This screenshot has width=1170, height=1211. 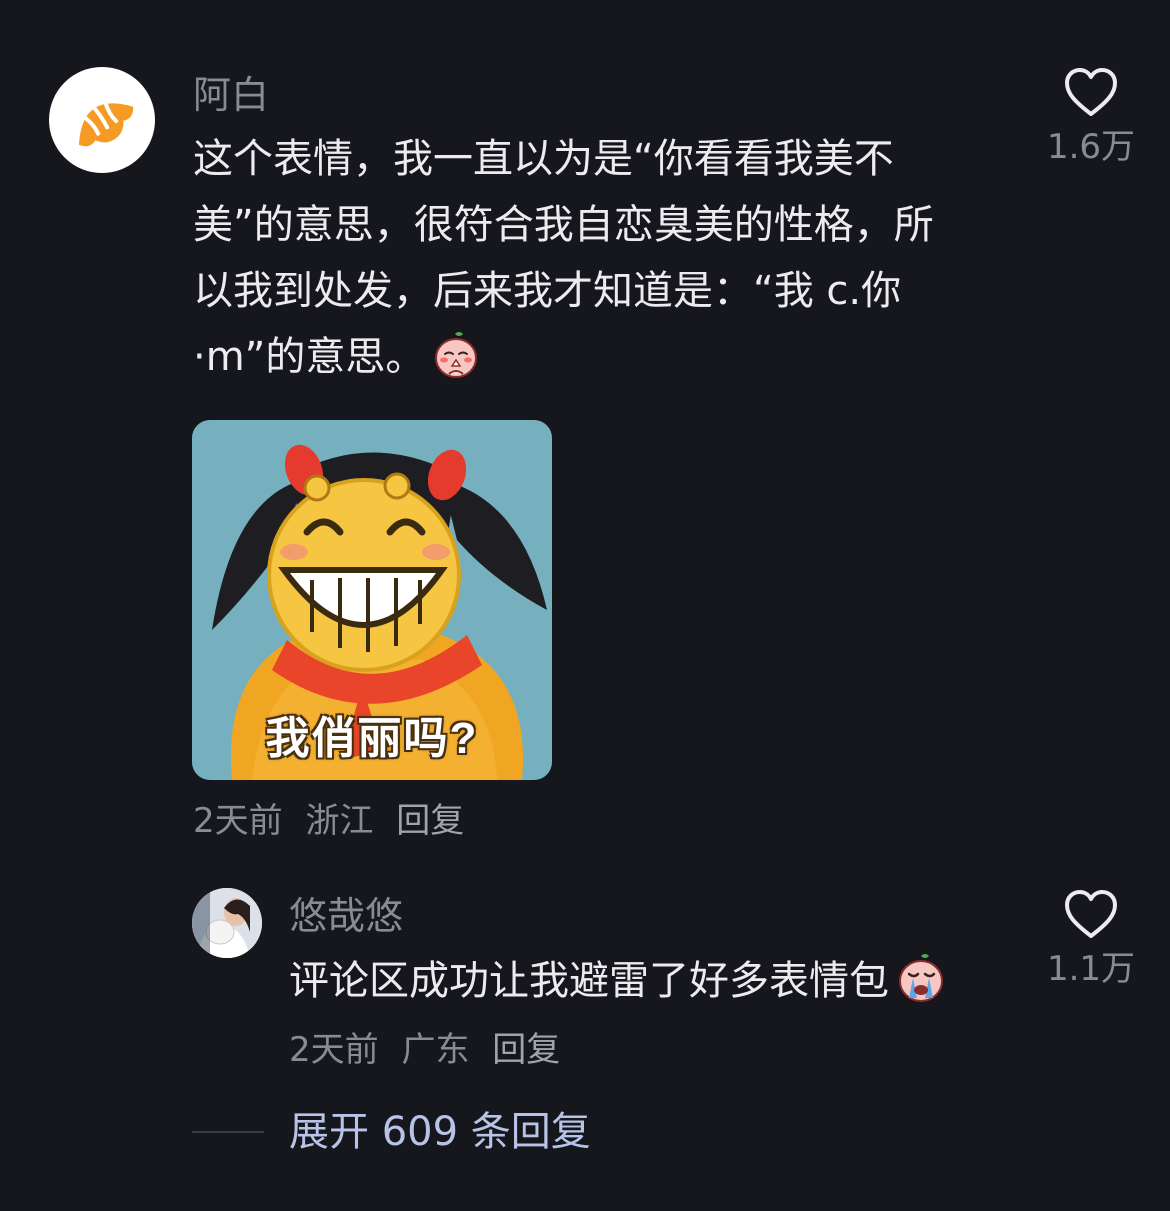 I want to click on reply-text-content: 评论区成功让我避雷了好多表情包, so click(x=589, y=981).